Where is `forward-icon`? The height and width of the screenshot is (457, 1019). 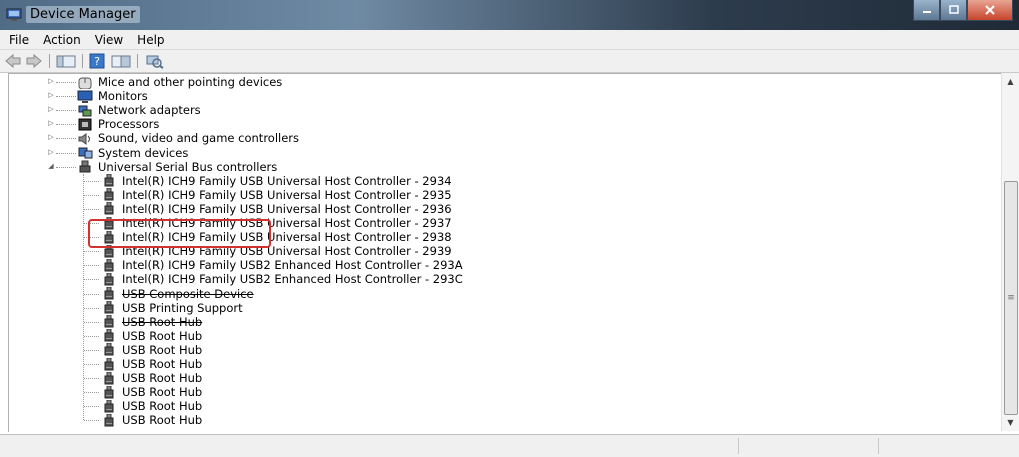 forward-icon is located at coordinates (34, 61).